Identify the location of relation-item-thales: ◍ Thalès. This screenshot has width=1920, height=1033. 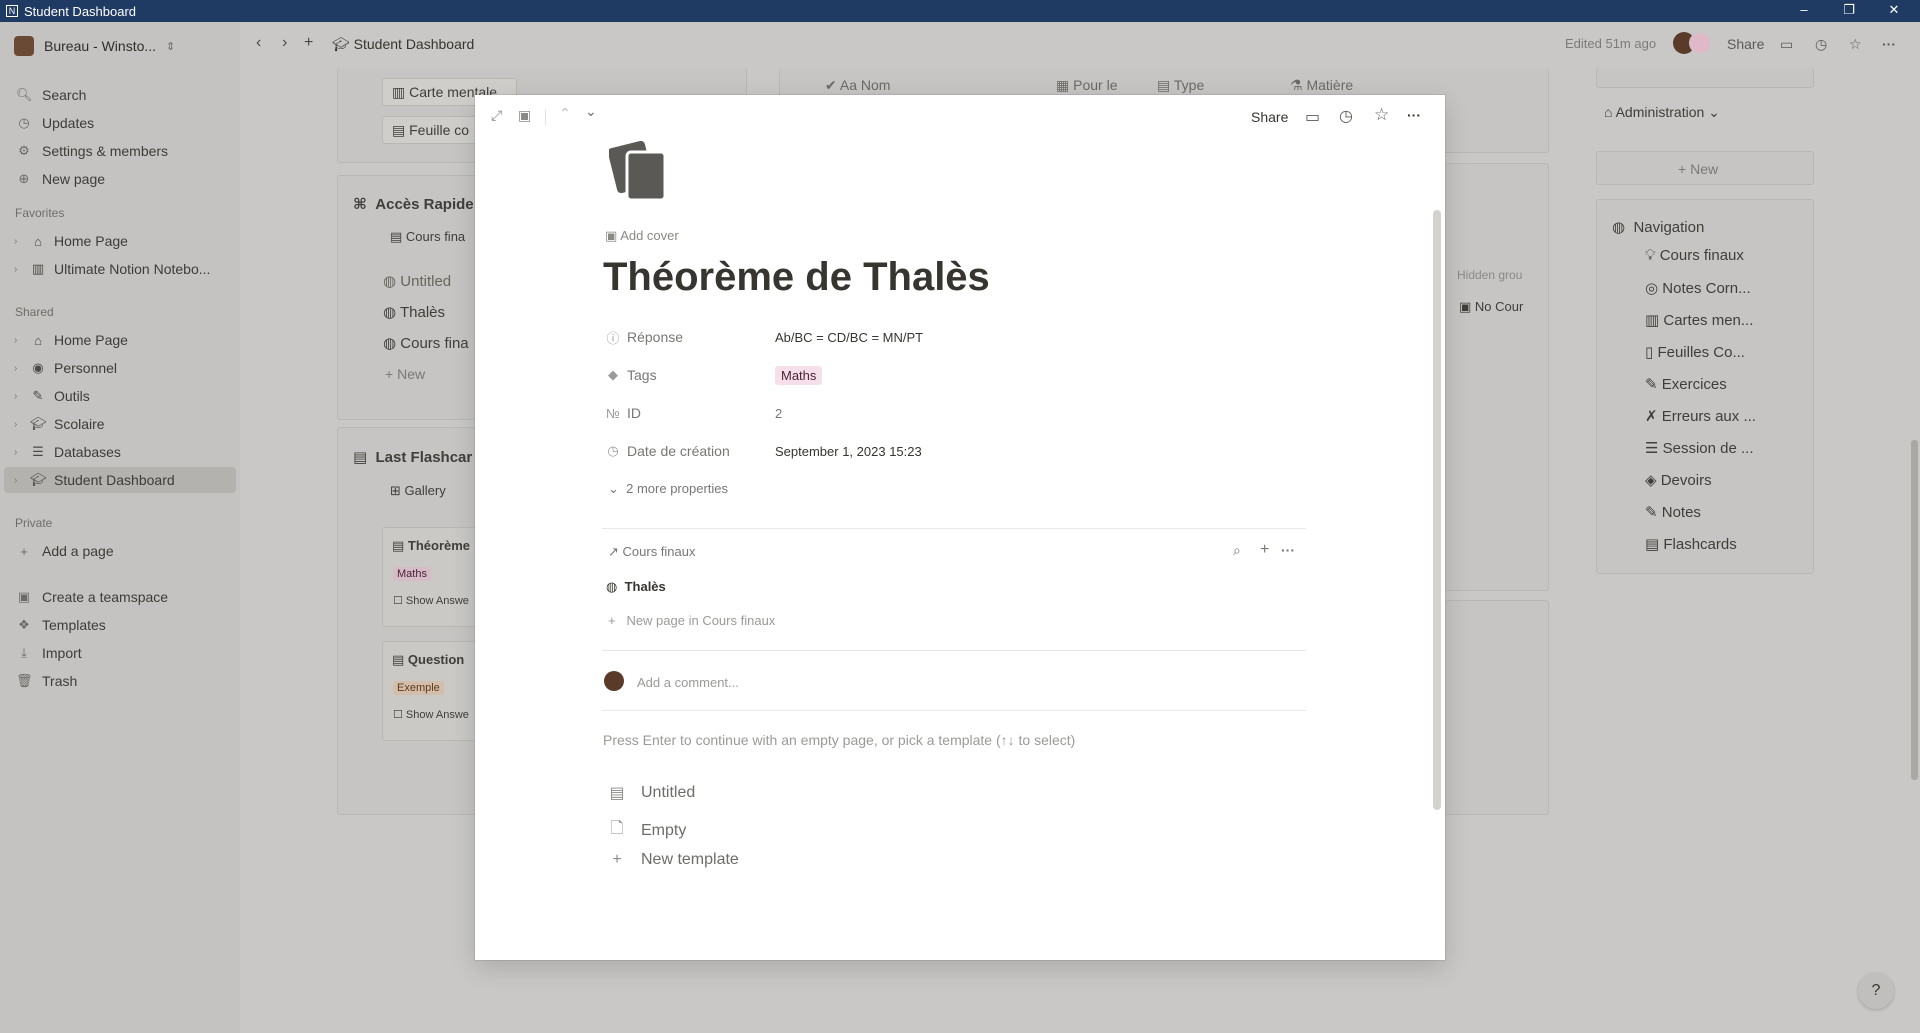
(636, 587).